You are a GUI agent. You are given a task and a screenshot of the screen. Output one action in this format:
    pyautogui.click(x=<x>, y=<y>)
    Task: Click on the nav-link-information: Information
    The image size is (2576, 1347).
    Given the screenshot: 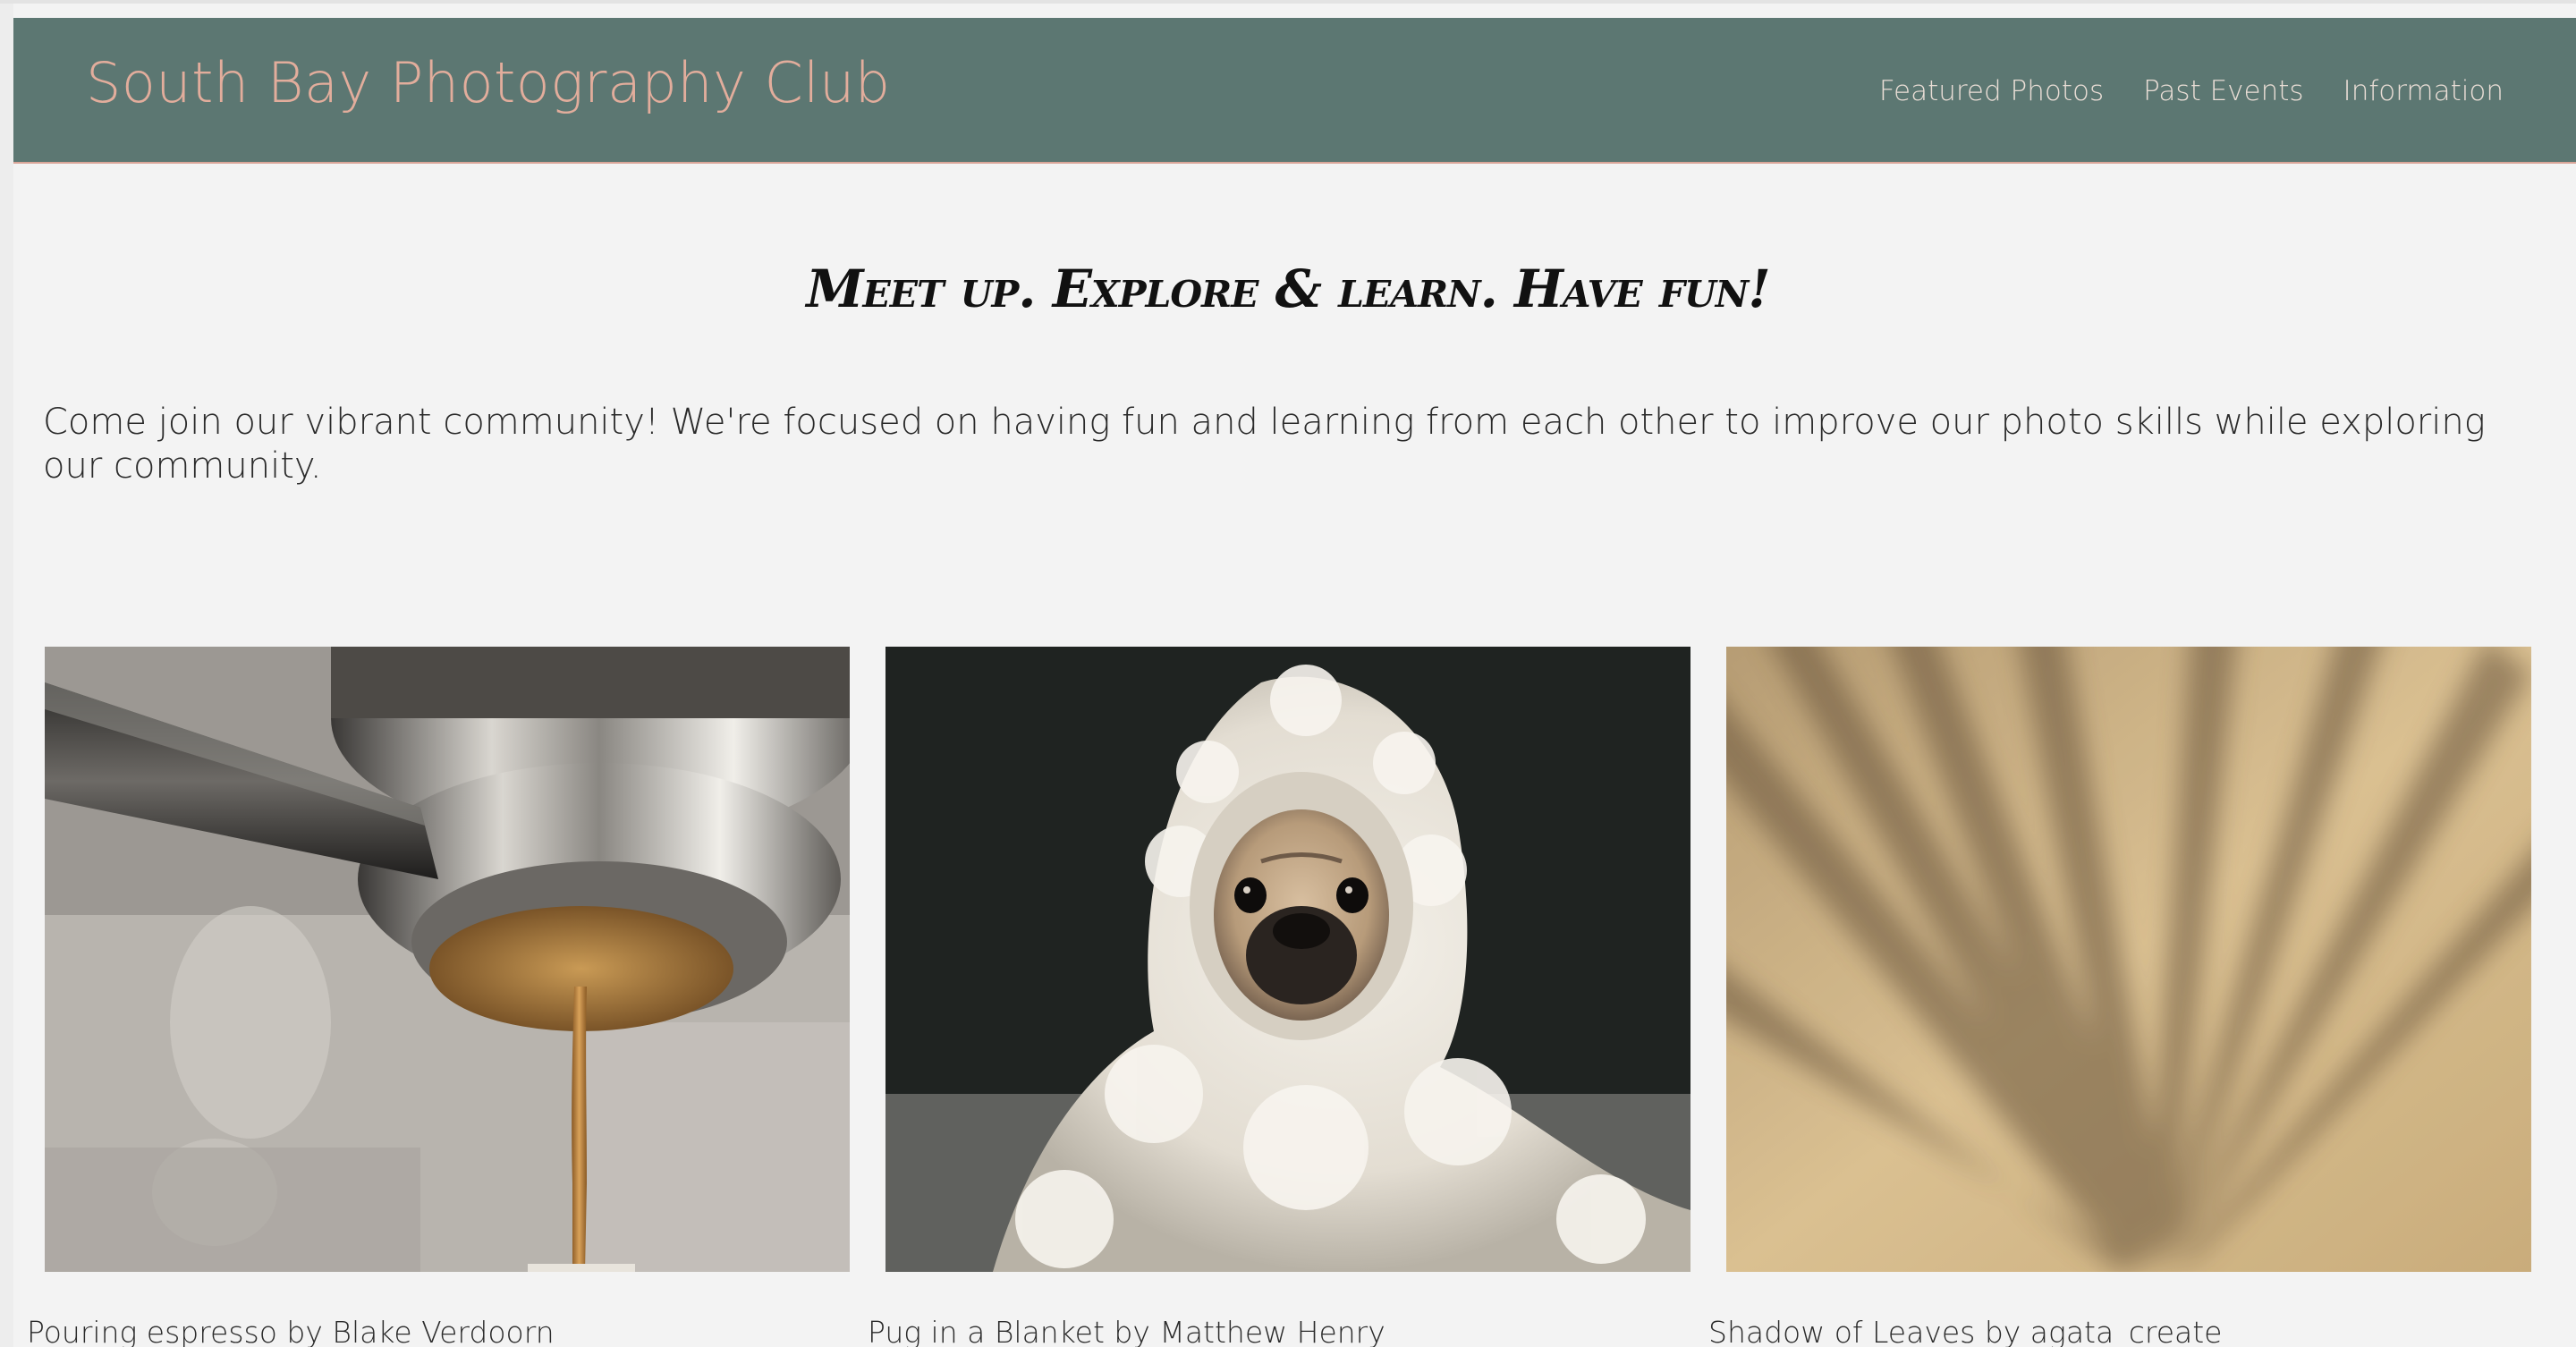 What is the action you would take?
    pyautogui.click(x=2423, y=91)
    